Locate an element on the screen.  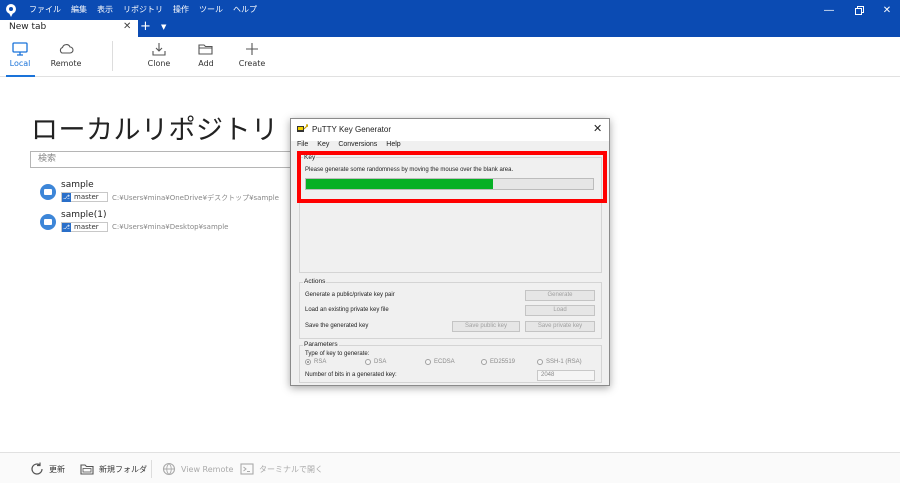
download-icon is located at coordinates (159, 49).